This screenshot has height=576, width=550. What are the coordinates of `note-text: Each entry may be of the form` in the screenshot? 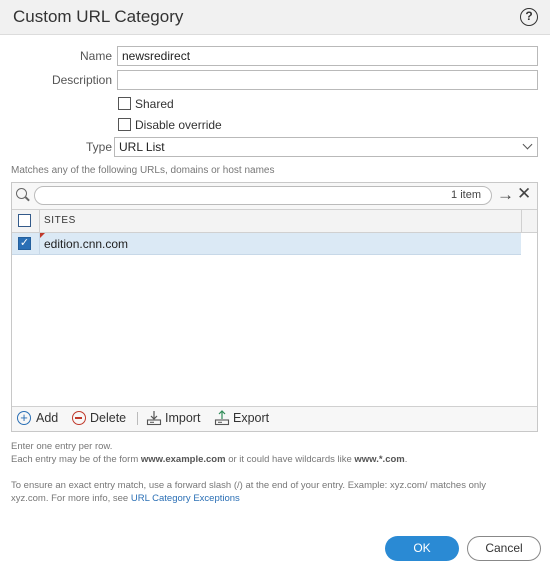 It's located at (76, 459).